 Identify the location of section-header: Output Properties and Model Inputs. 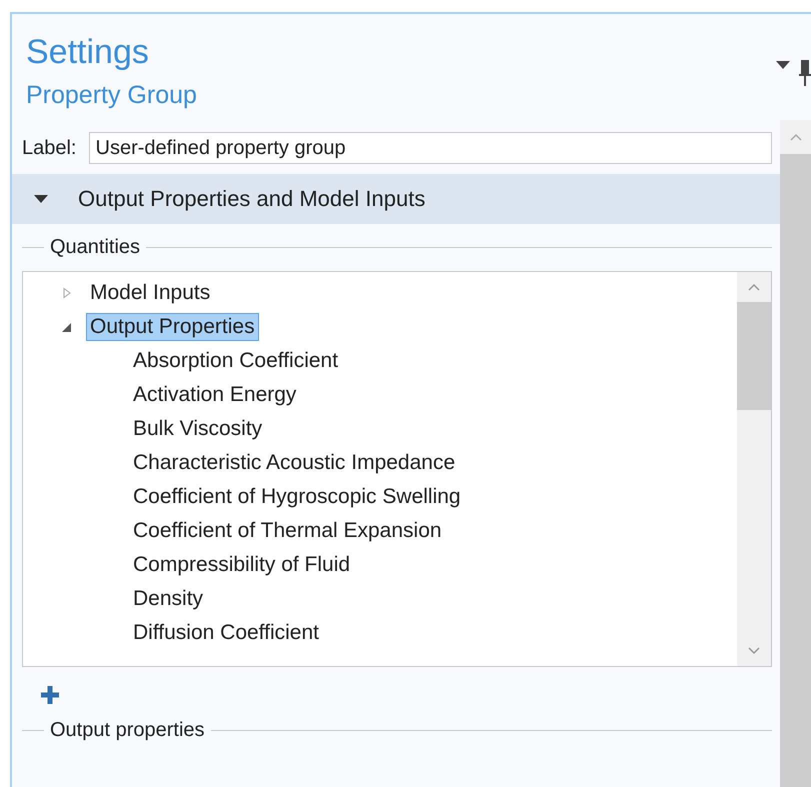
(396, 199).